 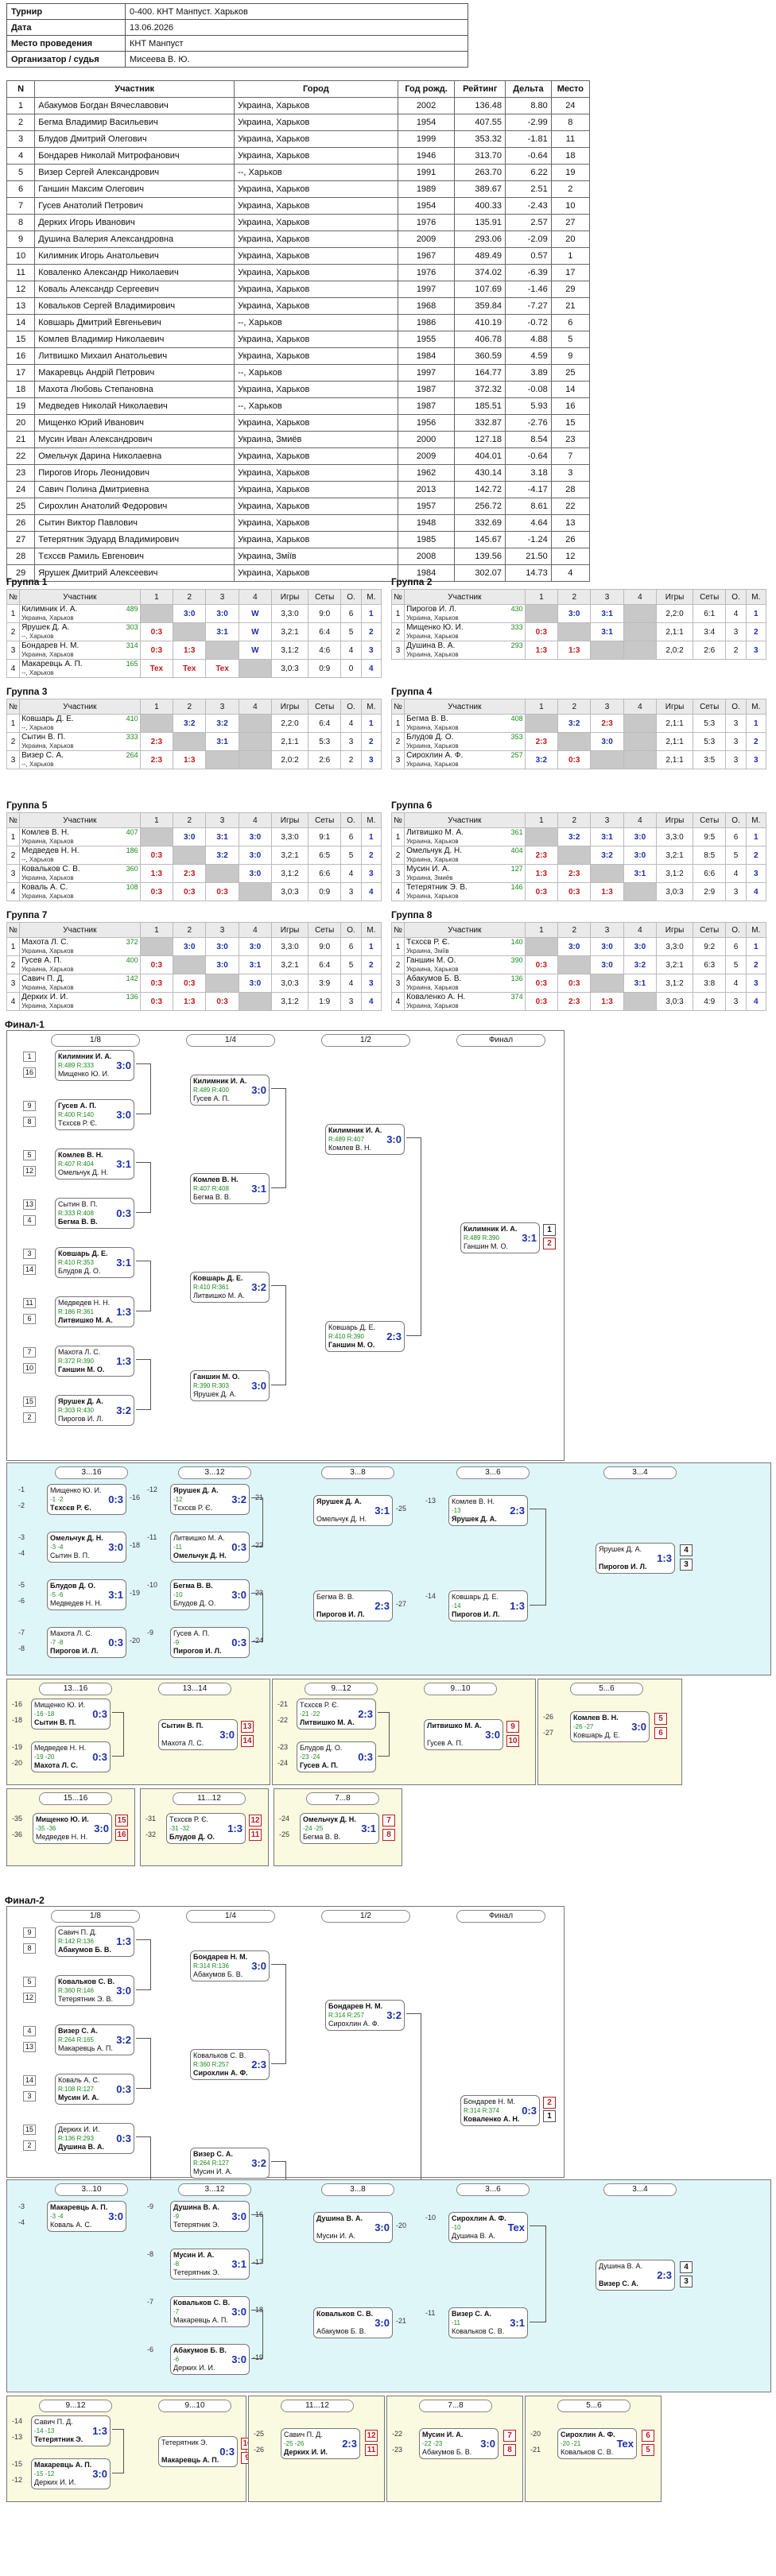 What do you see at coordinates (541, 873) in the screenshot?
I see `group-score-cell: 1:3` at bounding box center [541, 873].